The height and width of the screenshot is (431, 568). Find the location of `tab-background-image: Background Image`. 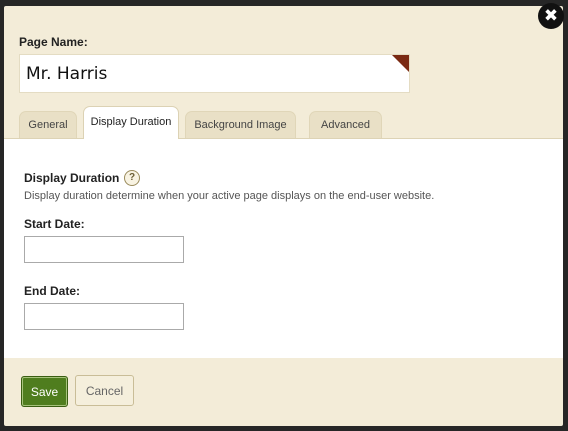

tab-background-image: Background Image is located at coordinates (240, 124).